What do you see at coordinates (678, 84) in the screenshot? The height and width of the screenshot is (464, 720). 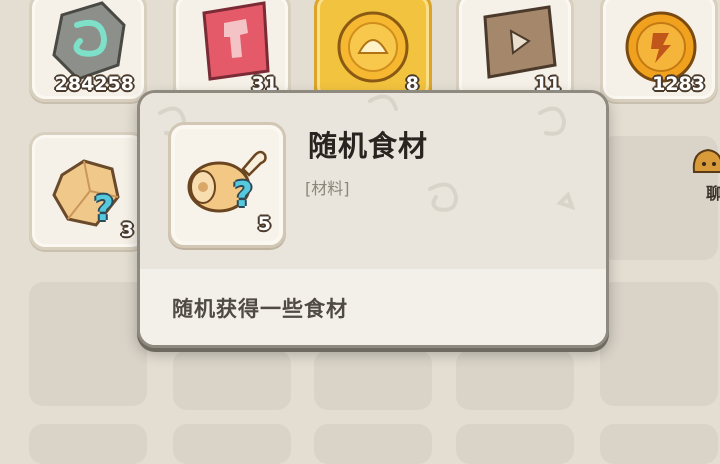 I see `item-count: 1283` at bounding box center [678, 84].